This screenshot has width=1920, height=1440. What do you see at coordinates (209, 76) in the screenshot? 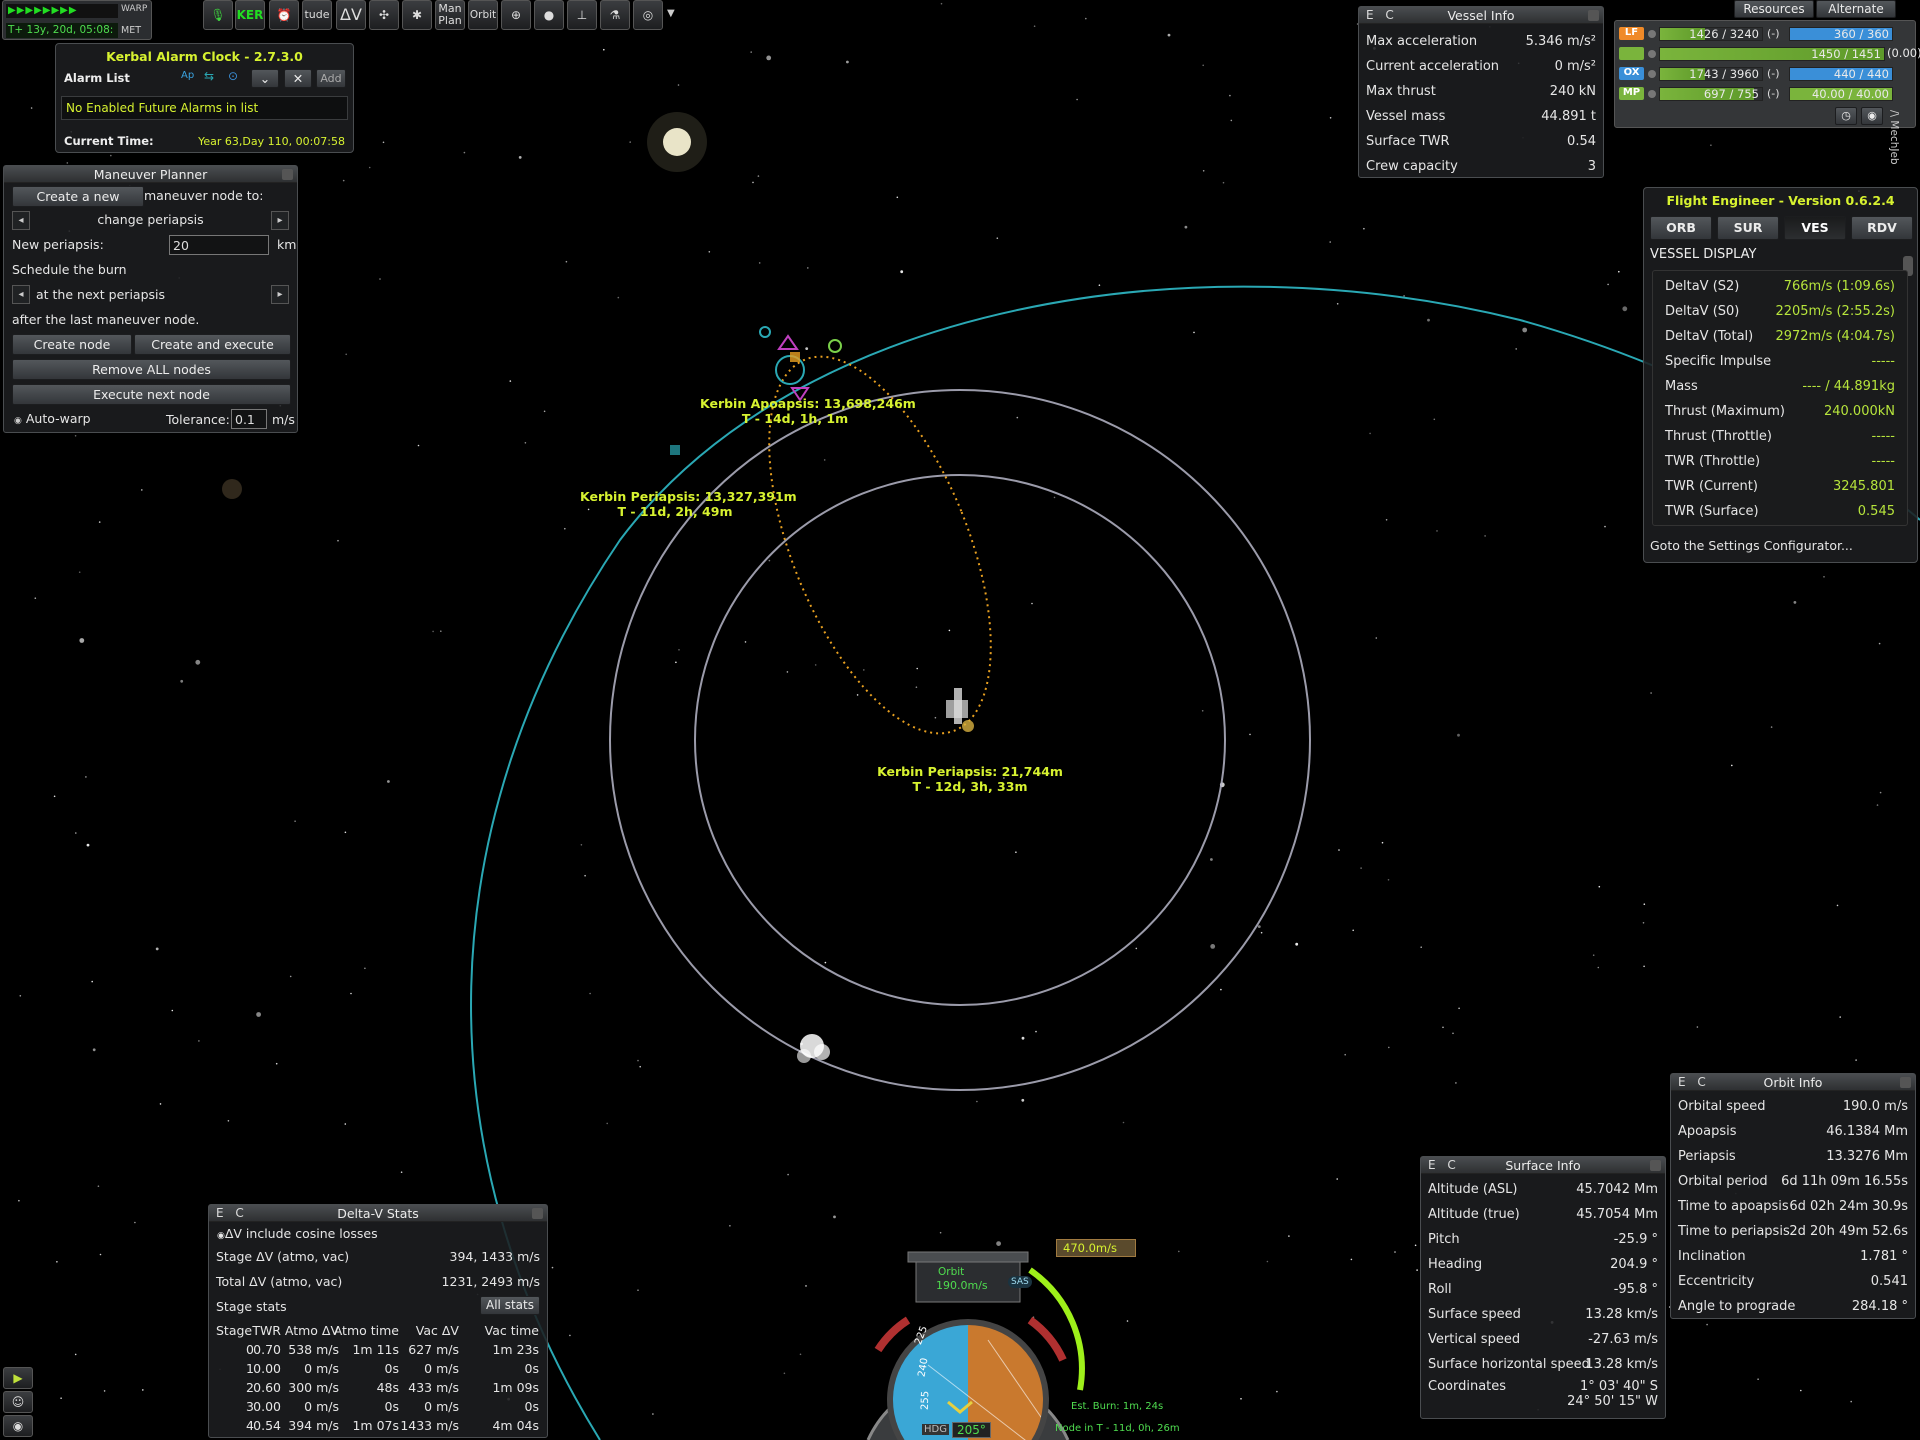
I see `transfer-icon: ⇆` at bounding box center [209, 76].